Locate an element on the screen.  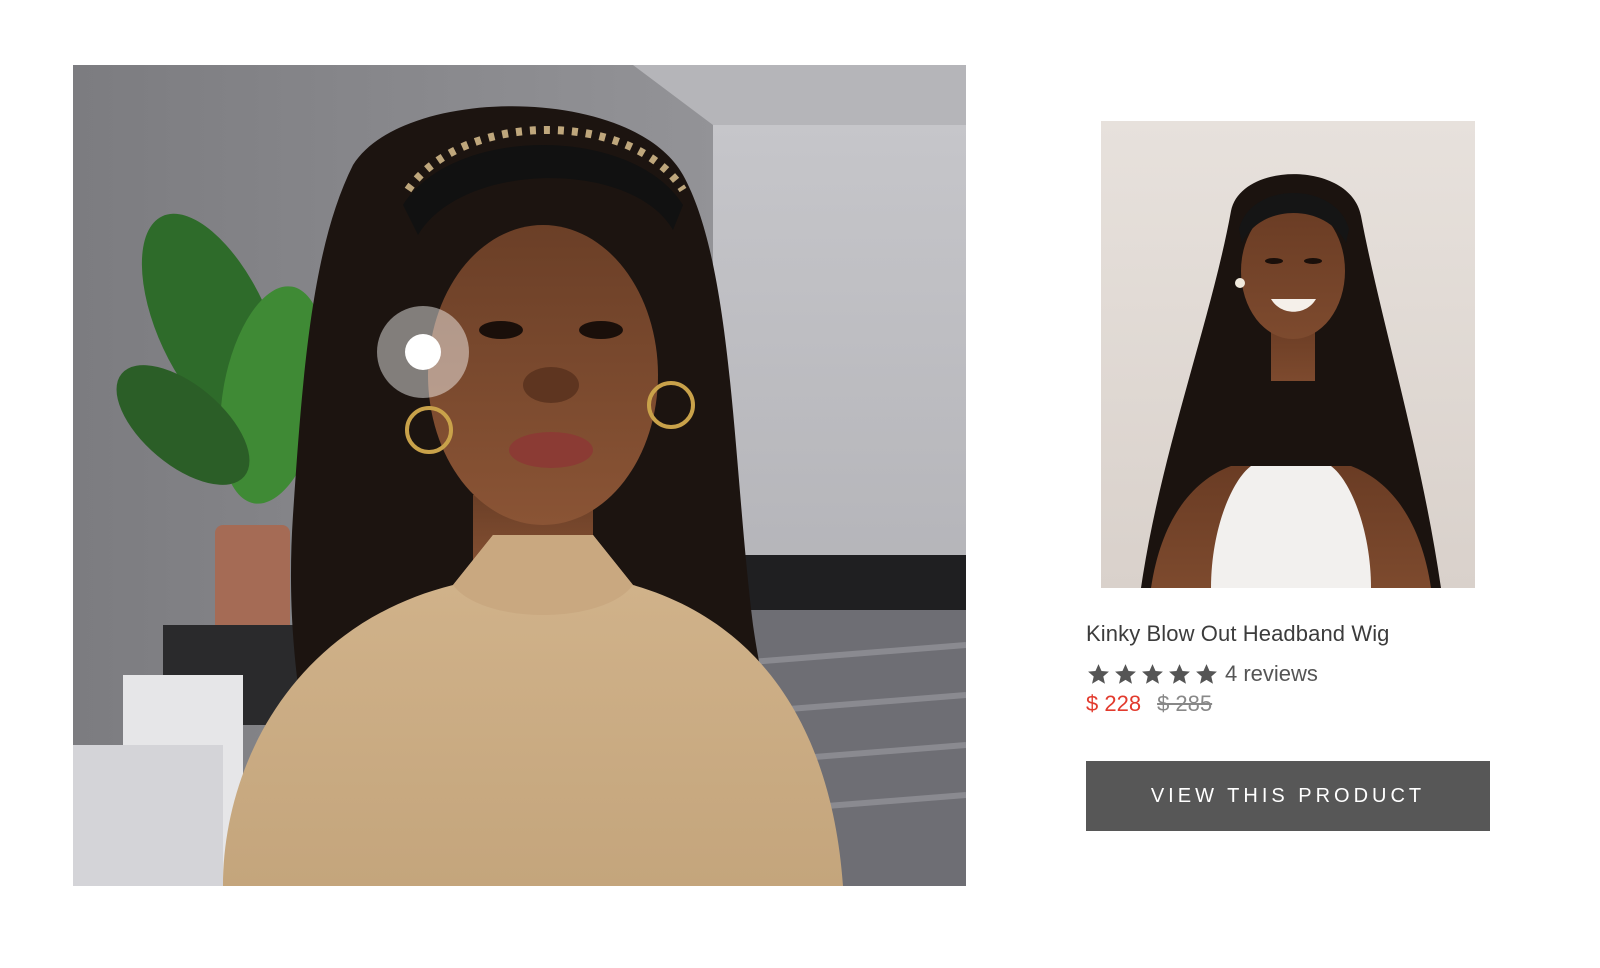
hotspot-dot-icon is located at coordinates (423, 352).